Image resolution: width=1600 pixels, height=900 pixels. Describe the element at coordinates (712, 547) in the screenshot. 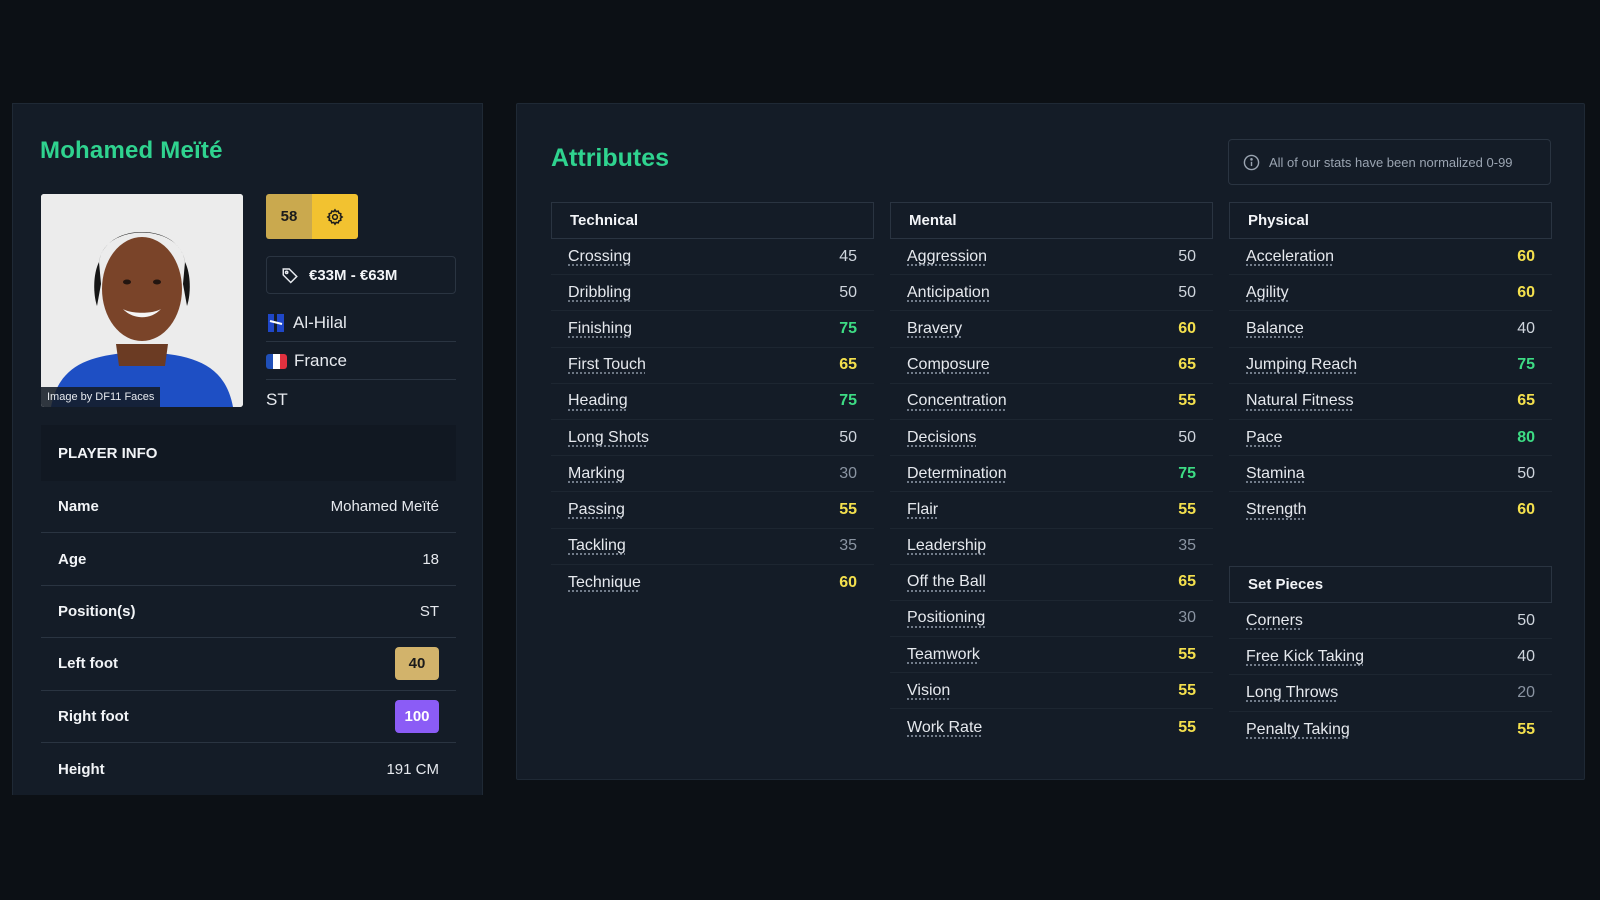

I see `attribute-row: Tackling 35` at that location.